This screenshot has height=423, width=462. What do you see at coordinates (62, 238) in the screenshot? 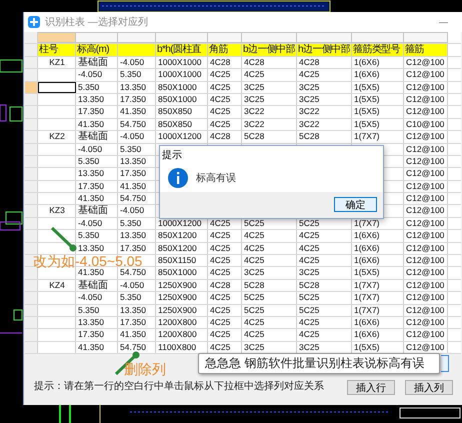
I see `arrow-icon` at bounding box center [62, 238].